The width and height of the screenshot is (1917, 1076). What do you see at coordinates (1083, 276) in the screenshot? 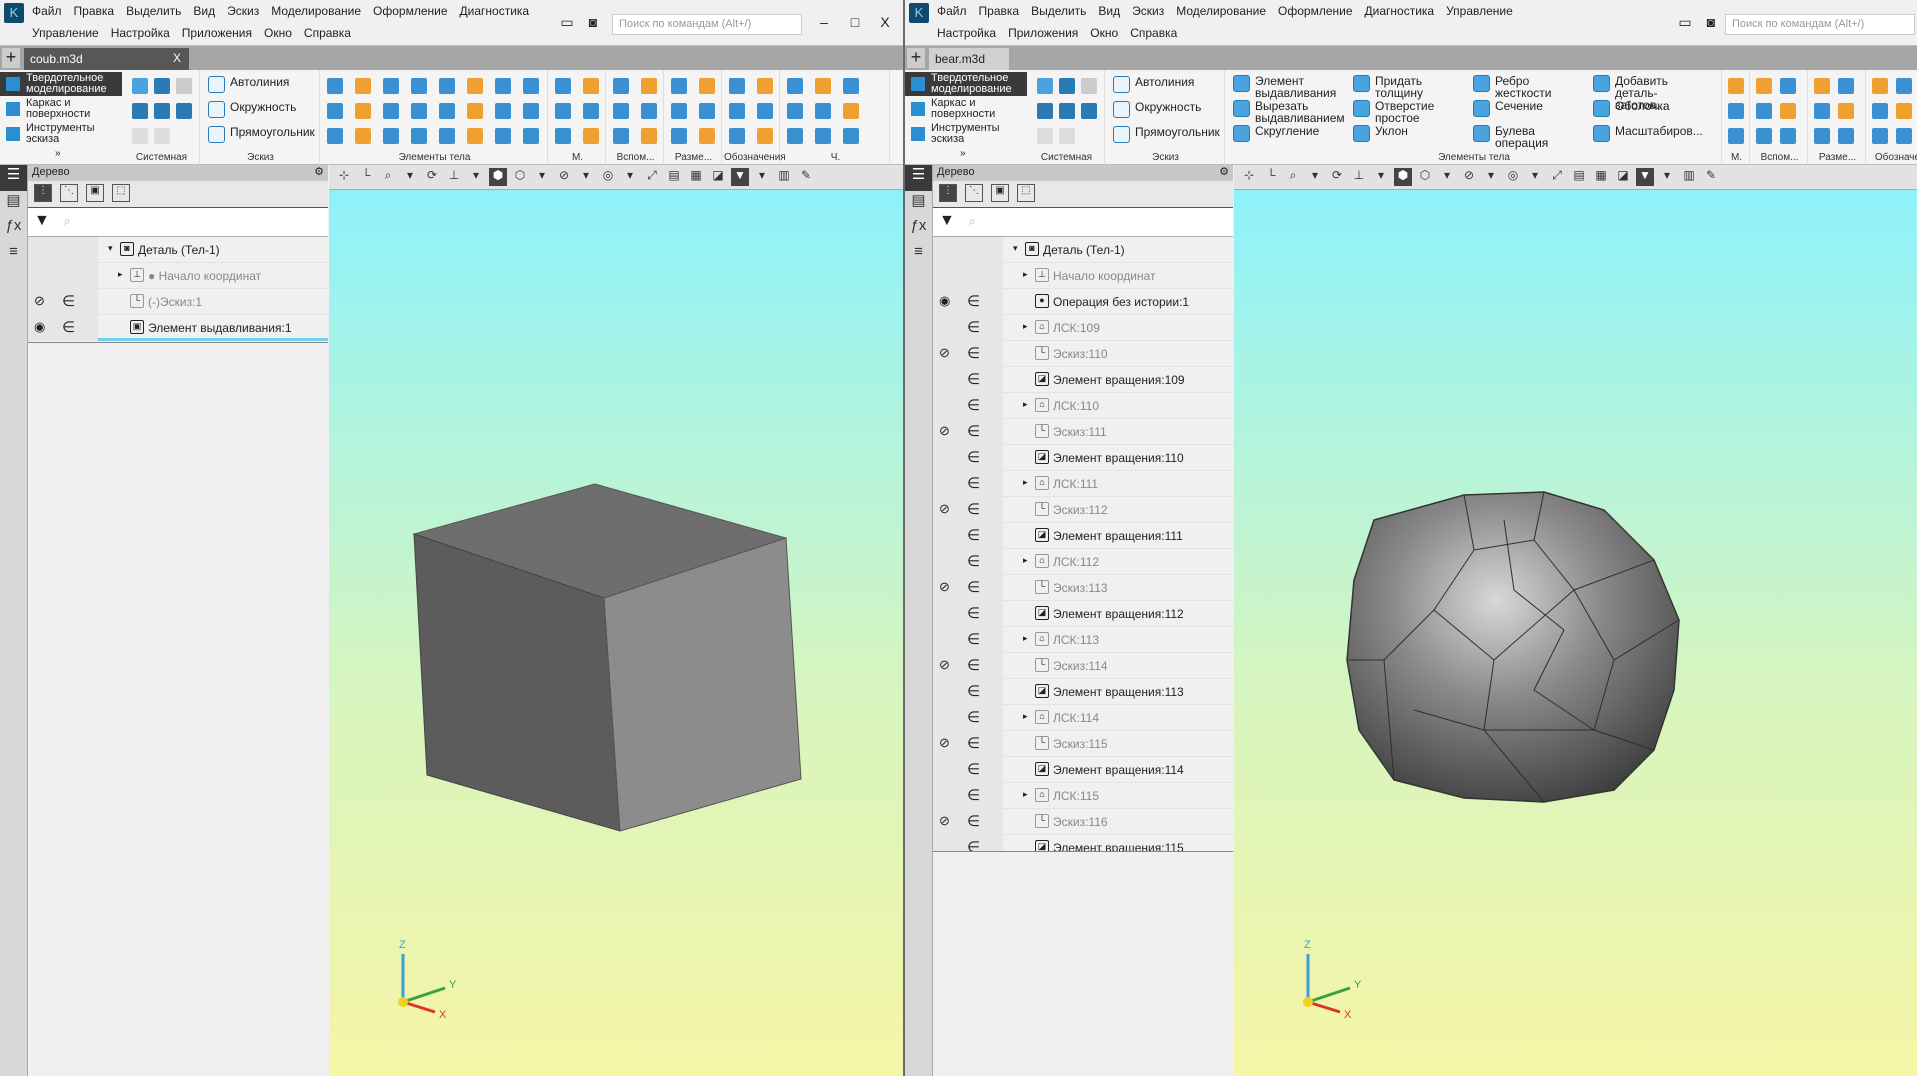
I see `tree-row: ▸ ⊥ Начало координат` at bounding box center [1083, 276].